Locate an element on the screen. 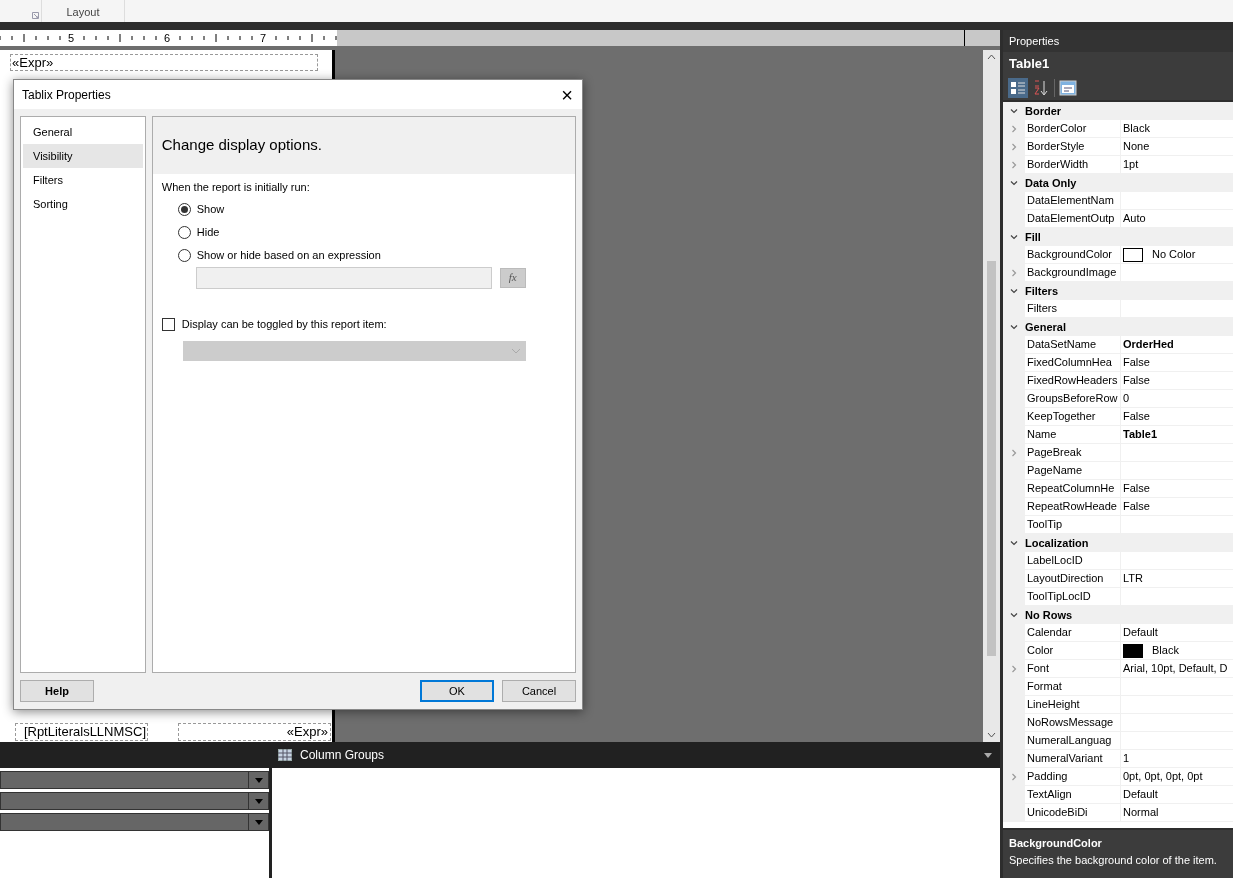 The height and width of the screenshot is (878, 1233). value-cell: Normal is located at coordinates (1176, 813).